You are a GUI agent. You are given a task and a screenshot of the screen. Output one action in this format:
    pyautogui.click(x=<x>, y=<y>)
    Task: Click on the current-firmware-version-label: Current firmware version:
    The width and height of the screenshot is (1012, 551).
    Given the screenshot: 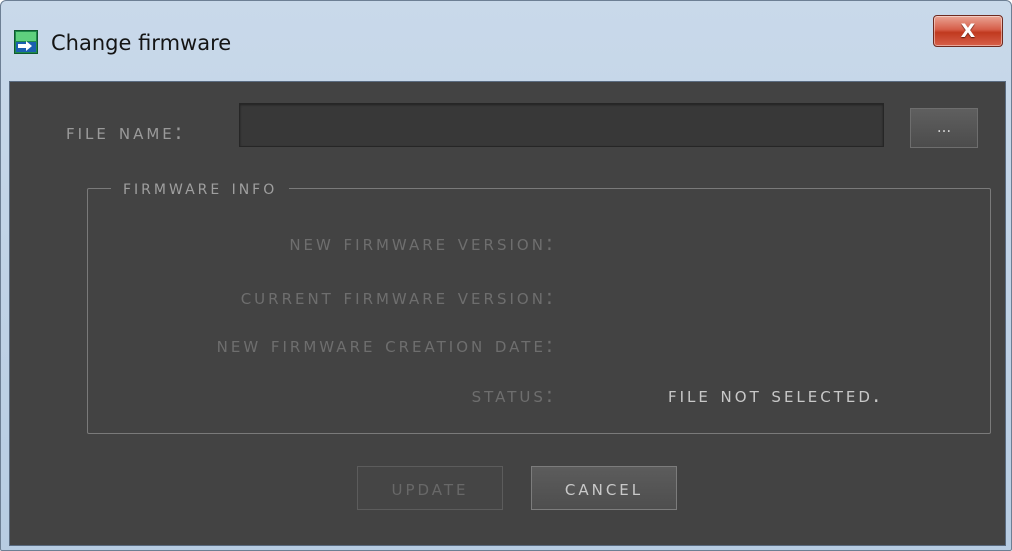 What is the action you would take?
    pyautogui.click(x=398, y=297)
    